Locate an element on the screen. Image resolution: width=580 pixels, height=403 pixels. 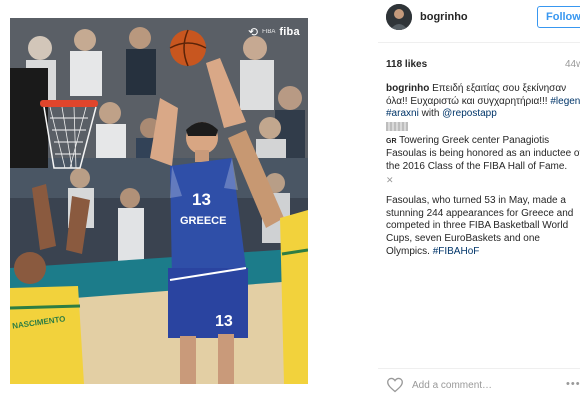
shorts-number: 13 is located at coordinates (224, 321).